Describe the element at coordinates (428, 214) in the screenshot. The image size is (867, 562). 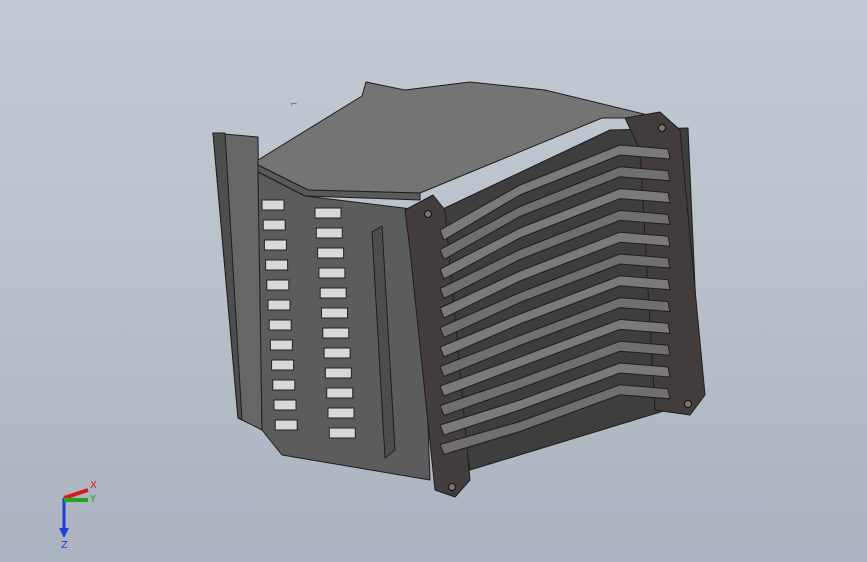
I see `screw-hole-front-top` at that location.